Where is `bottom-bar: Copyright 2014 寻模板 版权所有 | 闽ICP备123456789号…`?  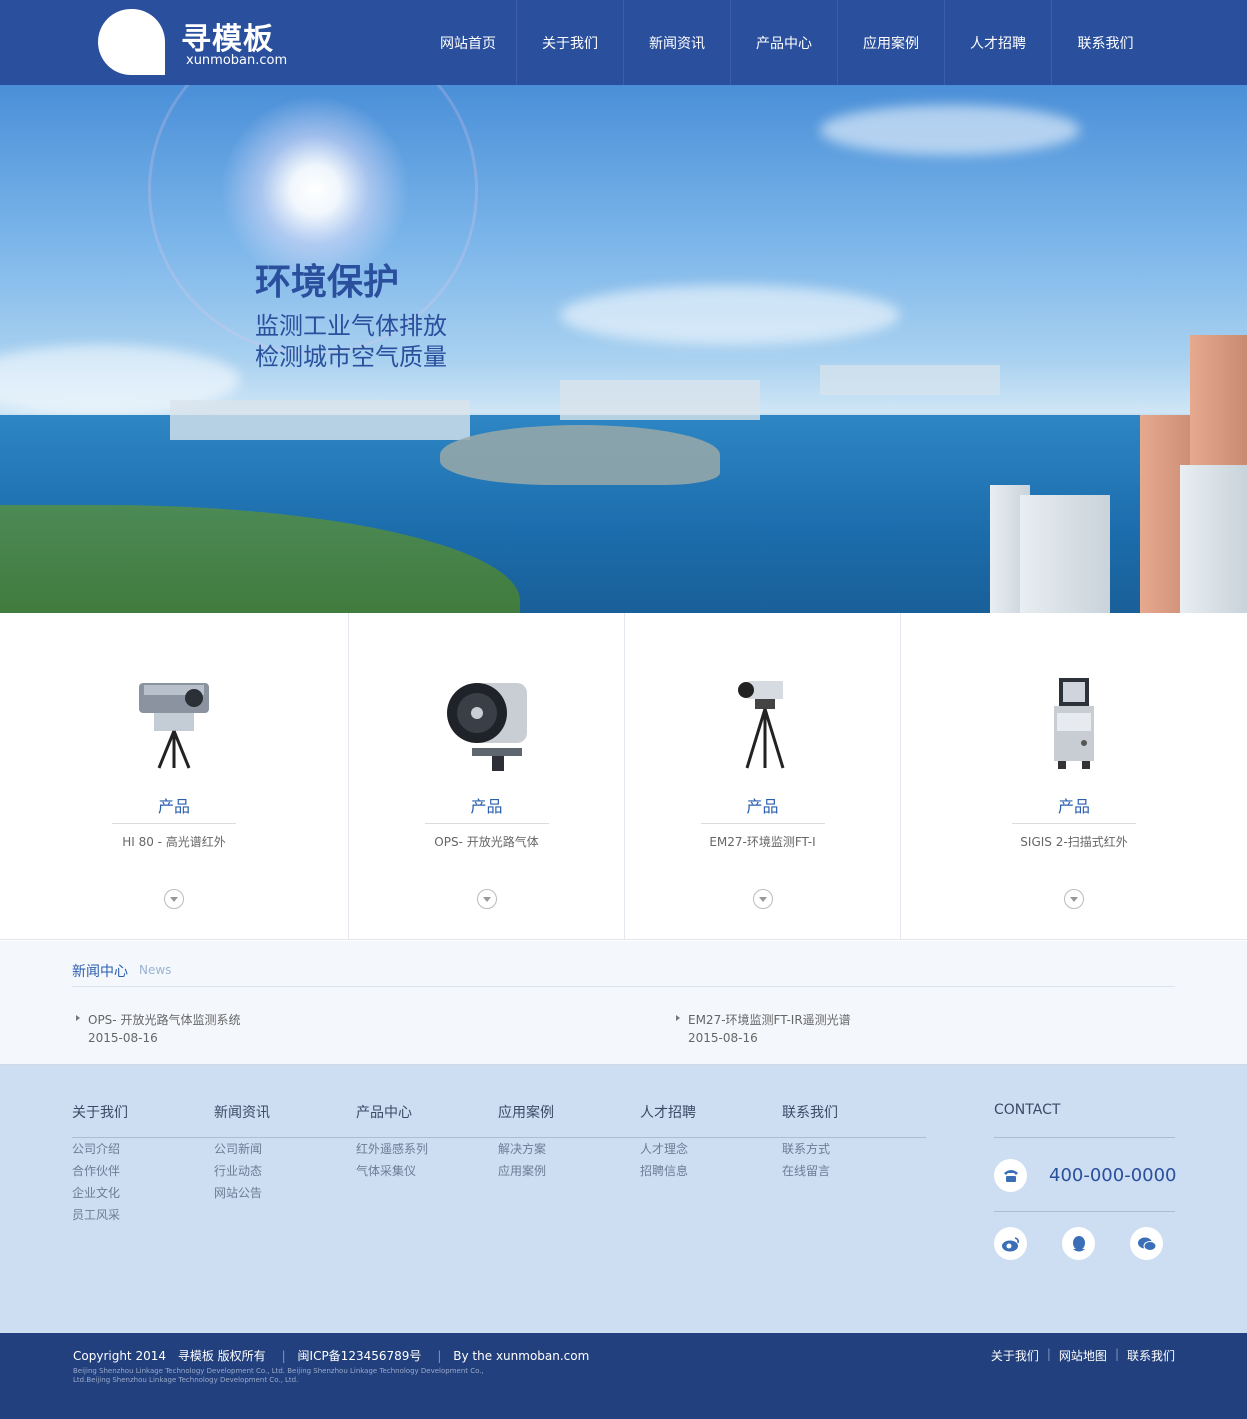 bottom-bar: Copyright 2014 寻模板 版权所有 | 闽ICP备123456789号… is located at coordinates (623, 1376).